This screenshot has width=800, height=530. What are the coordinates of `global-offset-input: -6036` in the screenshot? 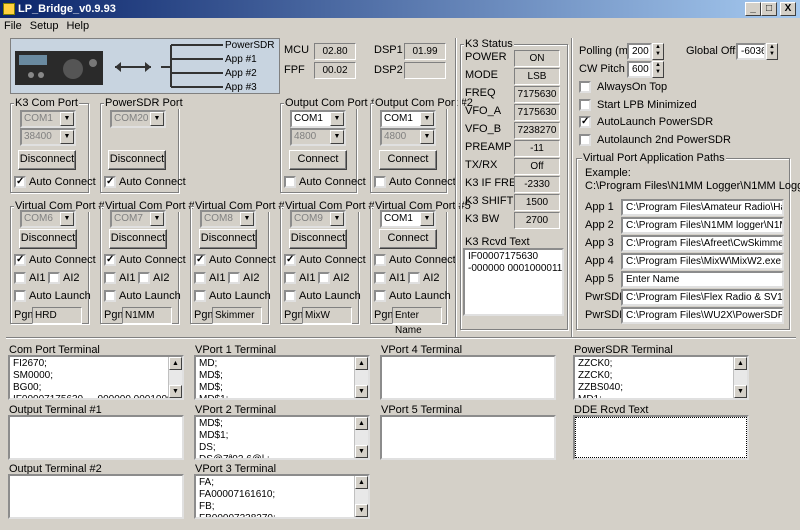 It's located at (751, 51).